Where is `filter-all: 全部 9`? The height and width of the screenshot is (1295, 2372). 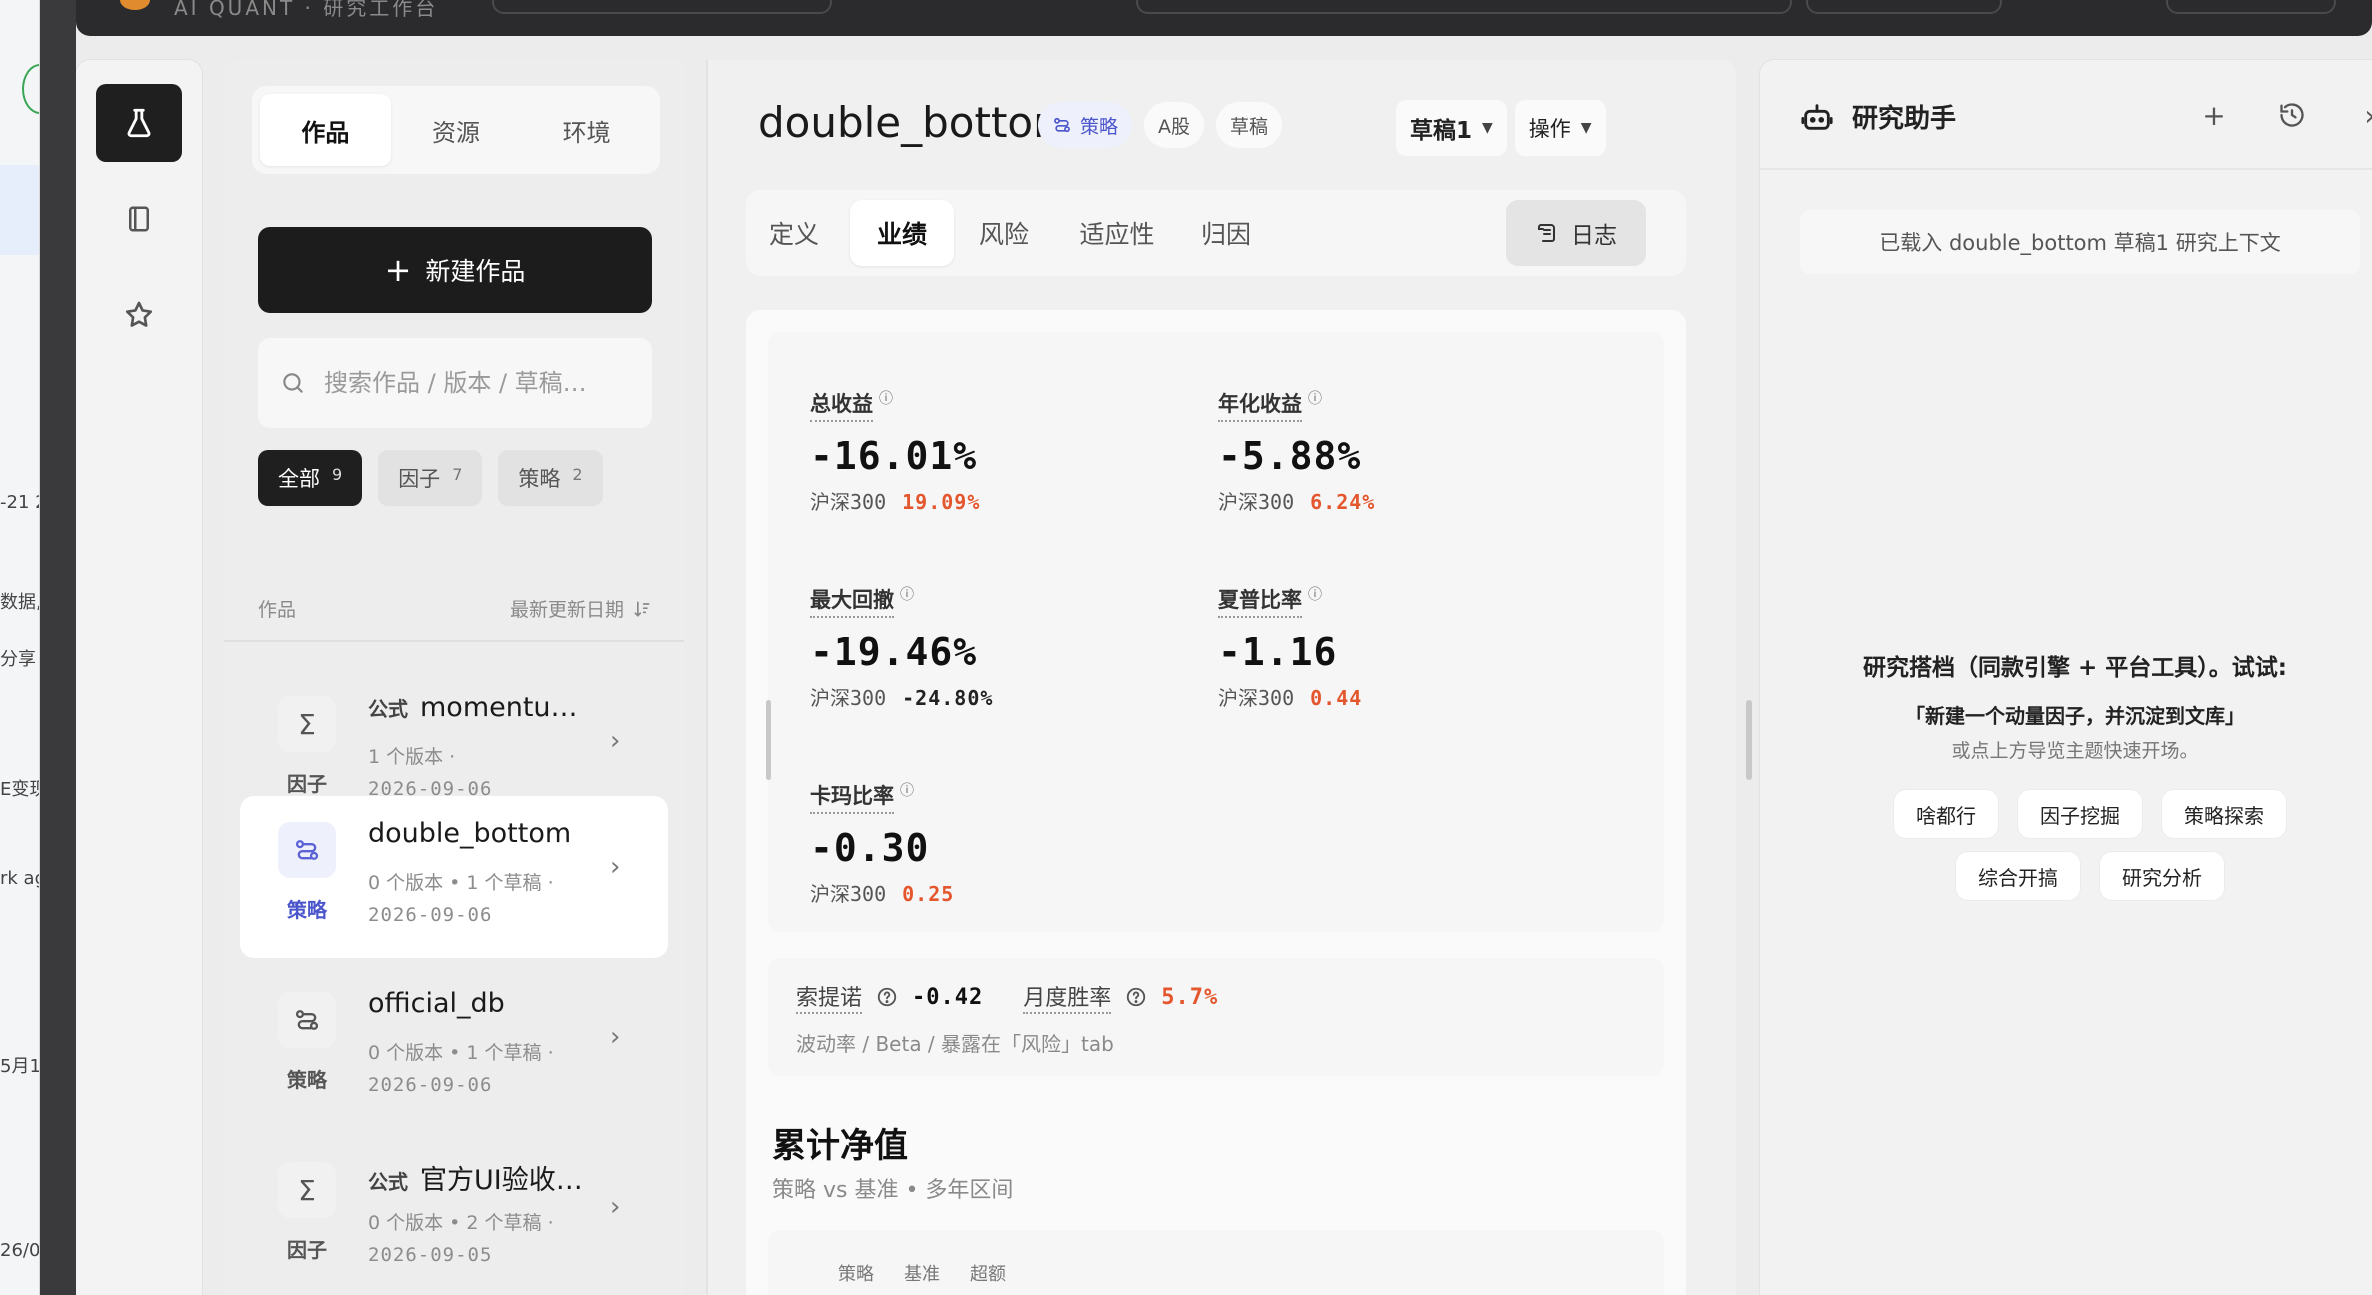
filter-all: 全部 9 is located at coordinates (310, 478).